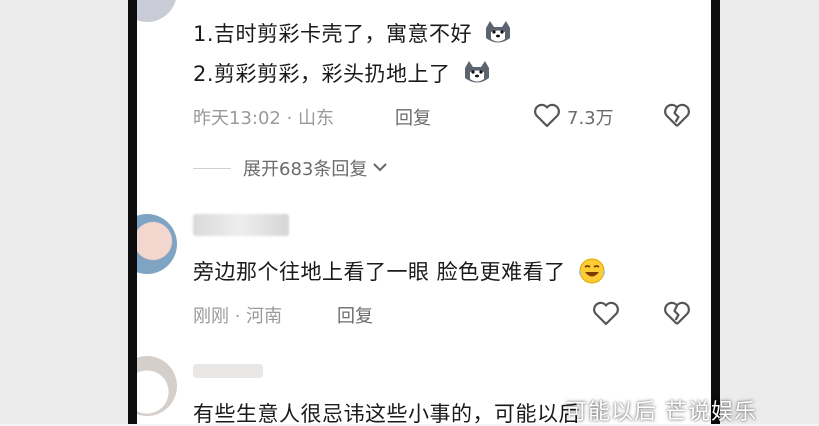  Describe the element at coordinates (661, 412) in the screenshot. I see `watermark: 可能以后 芒说娱乐` at that location.